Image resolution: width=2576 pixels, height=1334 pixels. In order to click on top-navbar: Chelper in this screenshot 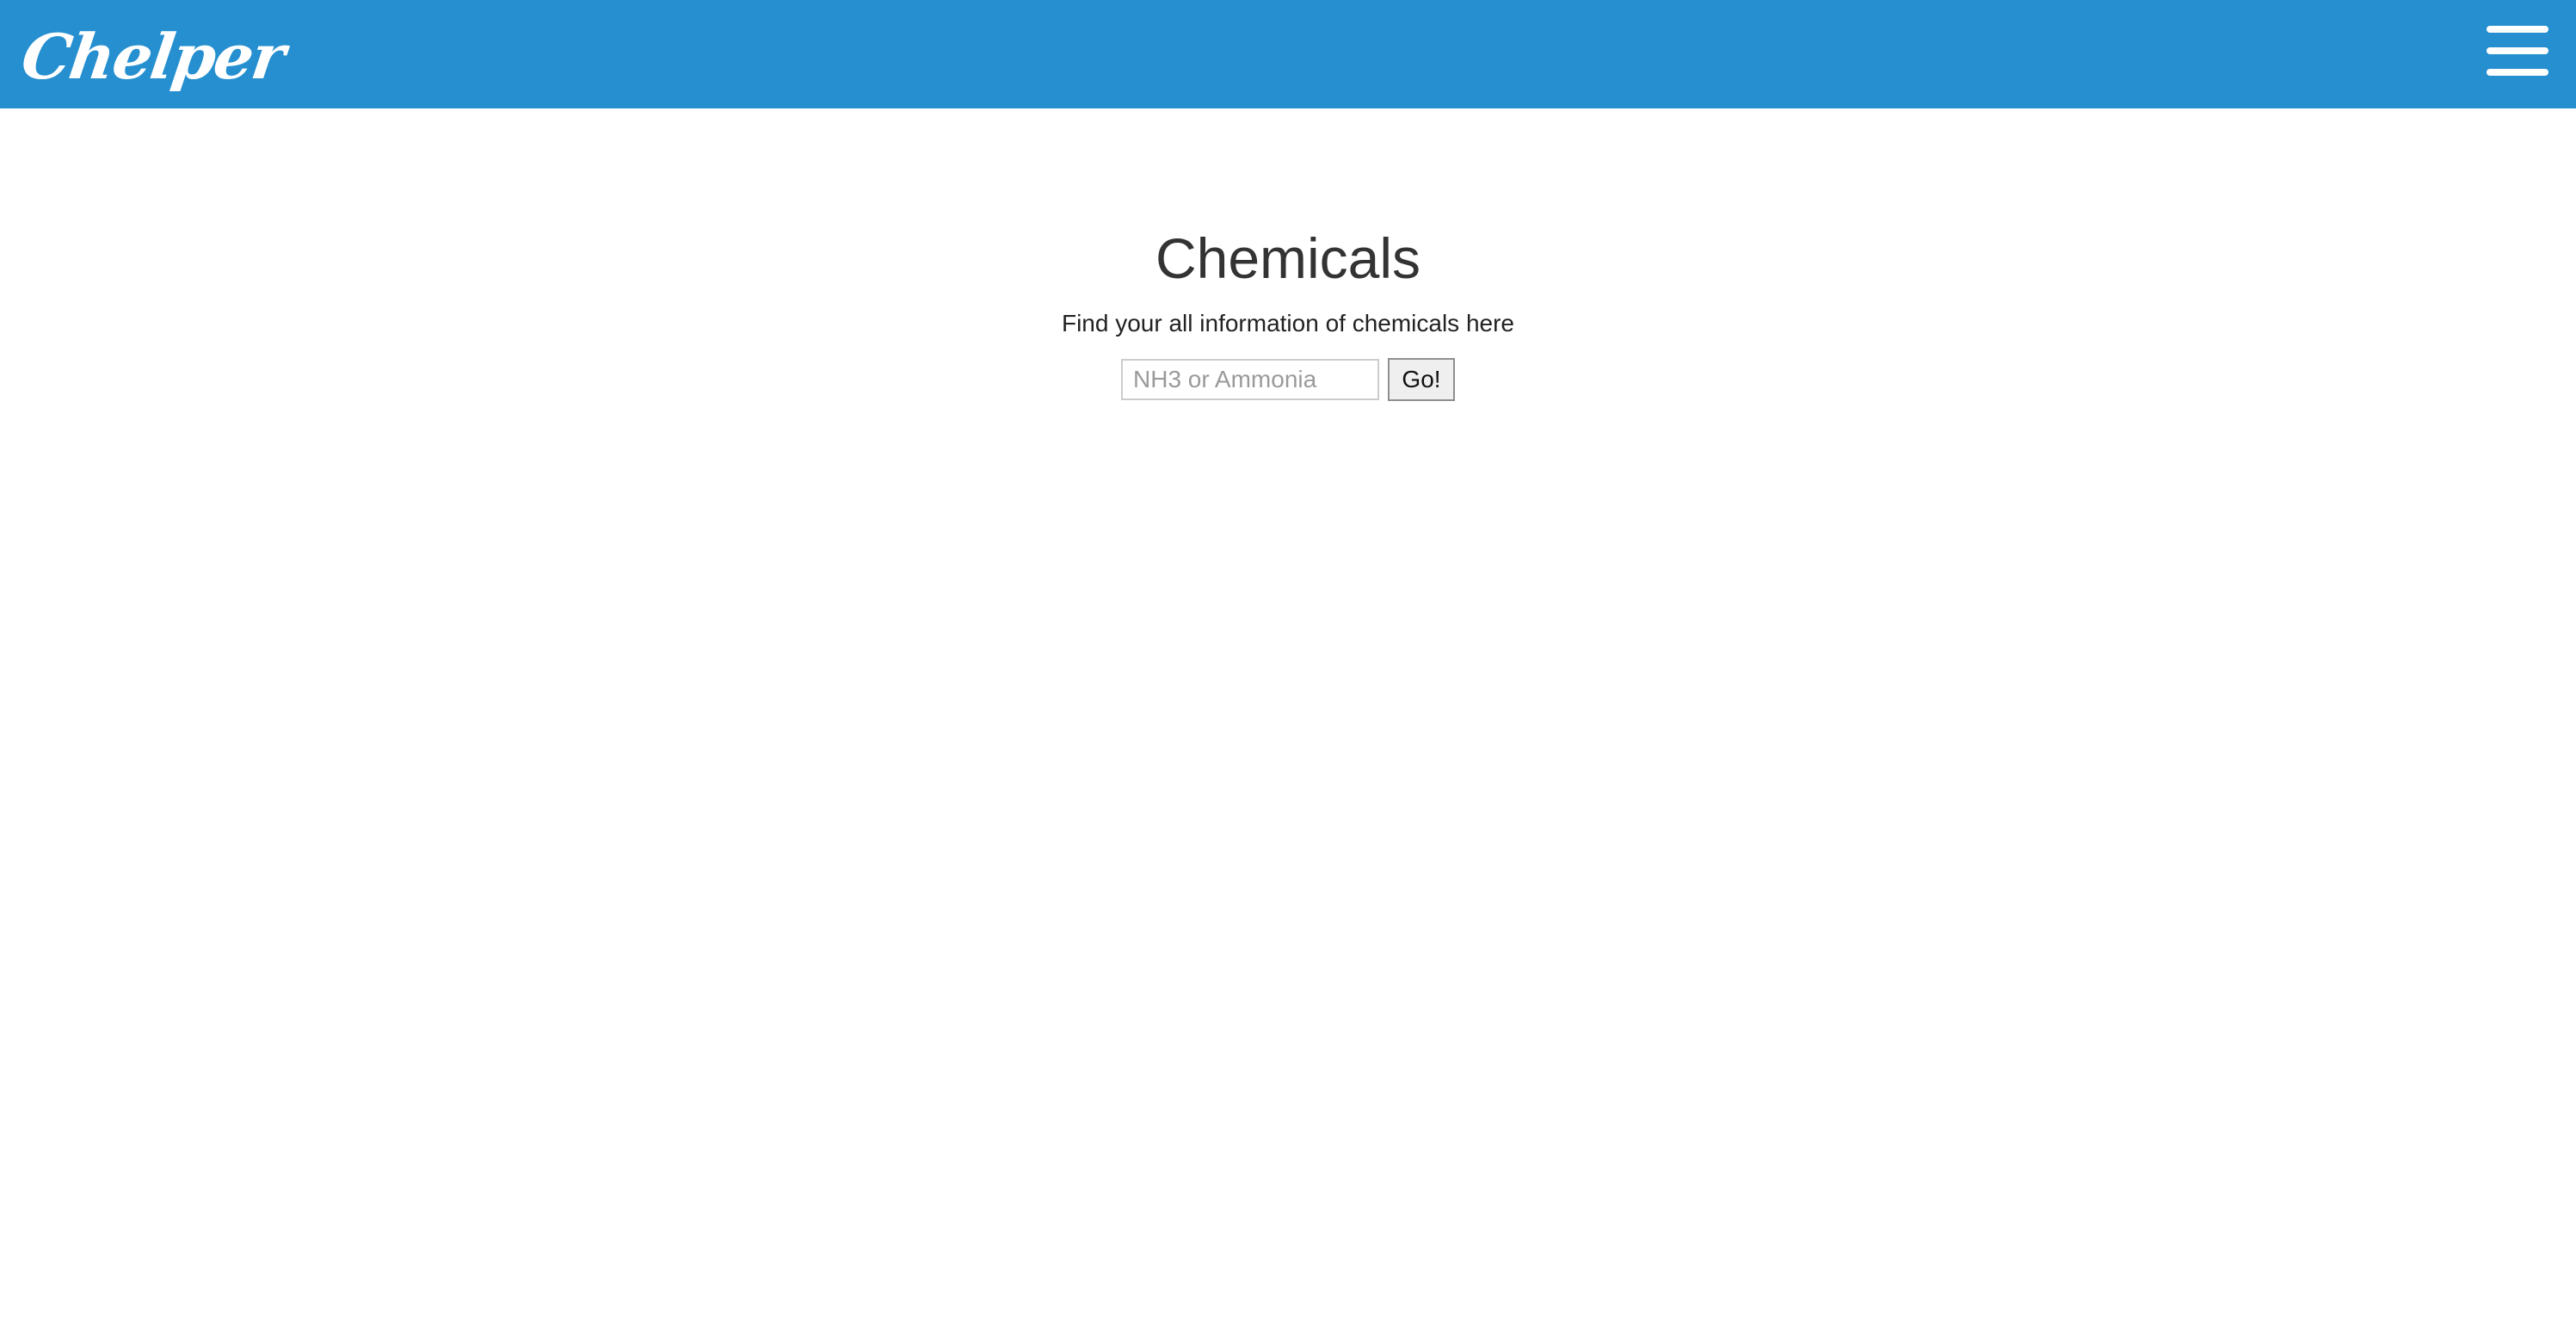, I will do `click(1288, 54)`.